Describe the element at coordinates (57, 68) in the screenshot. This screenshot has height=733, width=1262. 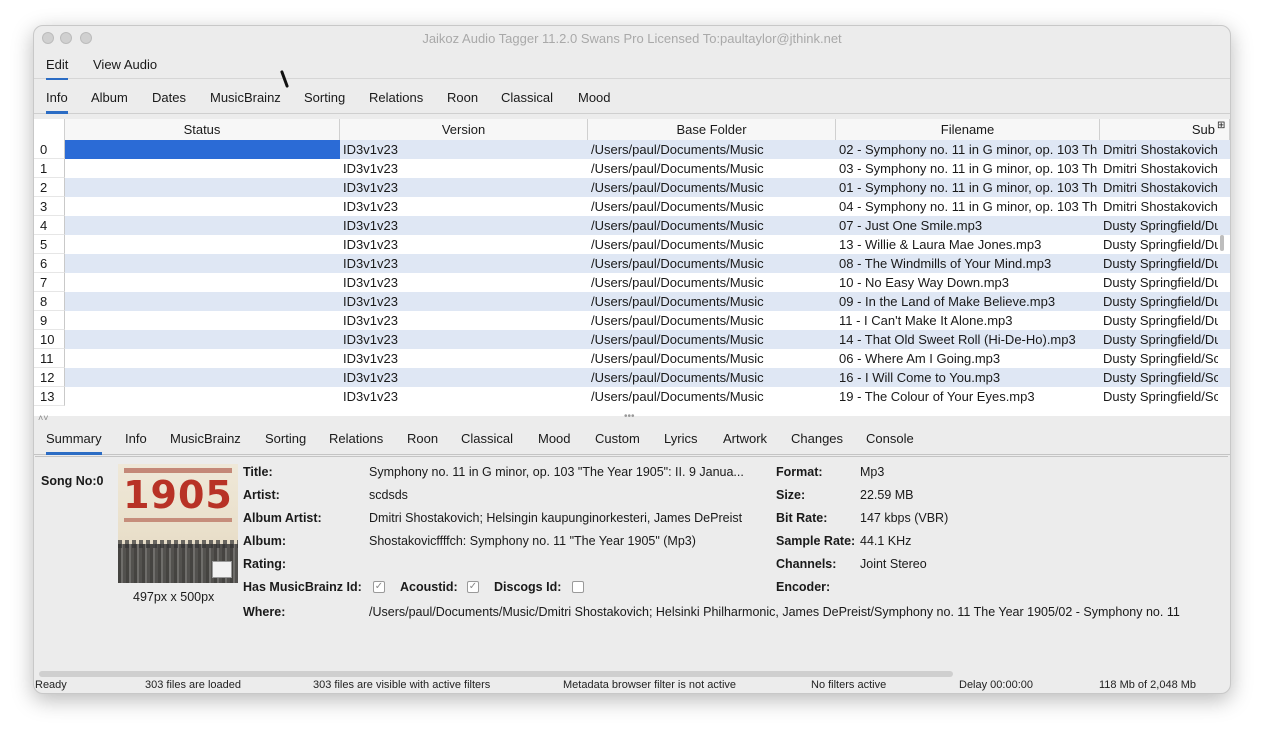
I see `menu-edit: Edit` at that location.